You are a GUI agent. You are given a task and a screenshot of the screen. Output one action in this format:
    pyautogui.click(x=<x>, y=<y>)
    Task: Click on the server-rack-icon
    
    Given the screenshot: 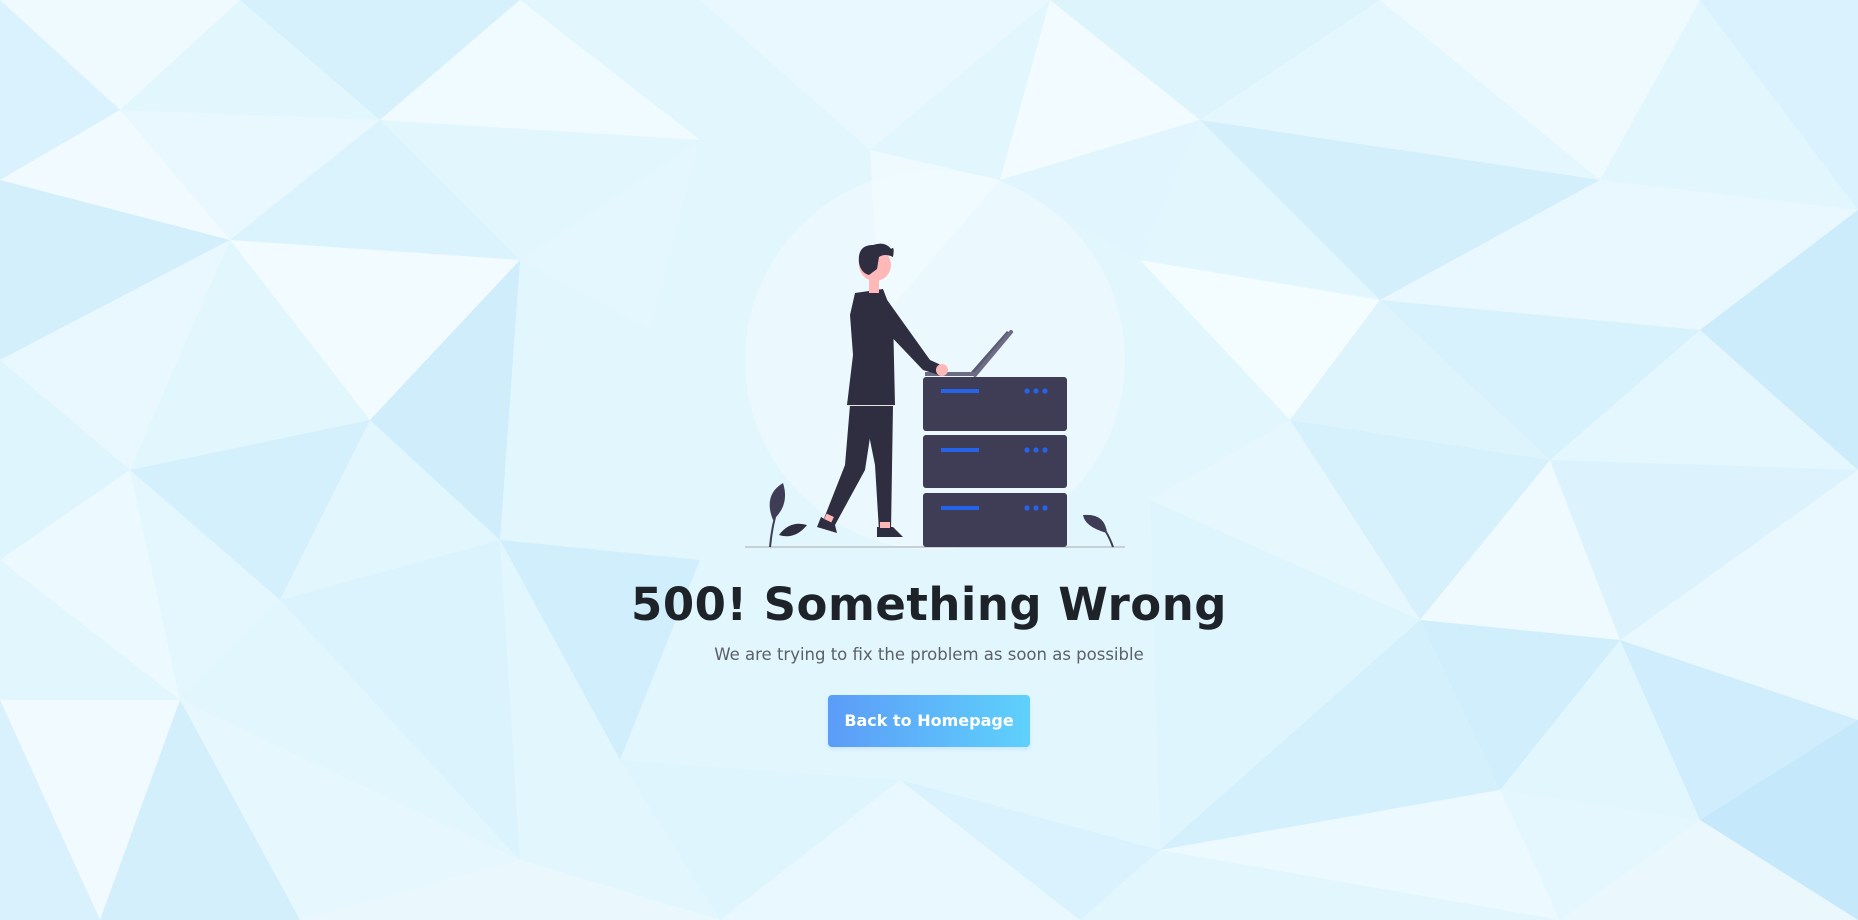 What is the action you would take?
    pyautogui.click(x=995, y=462)
    